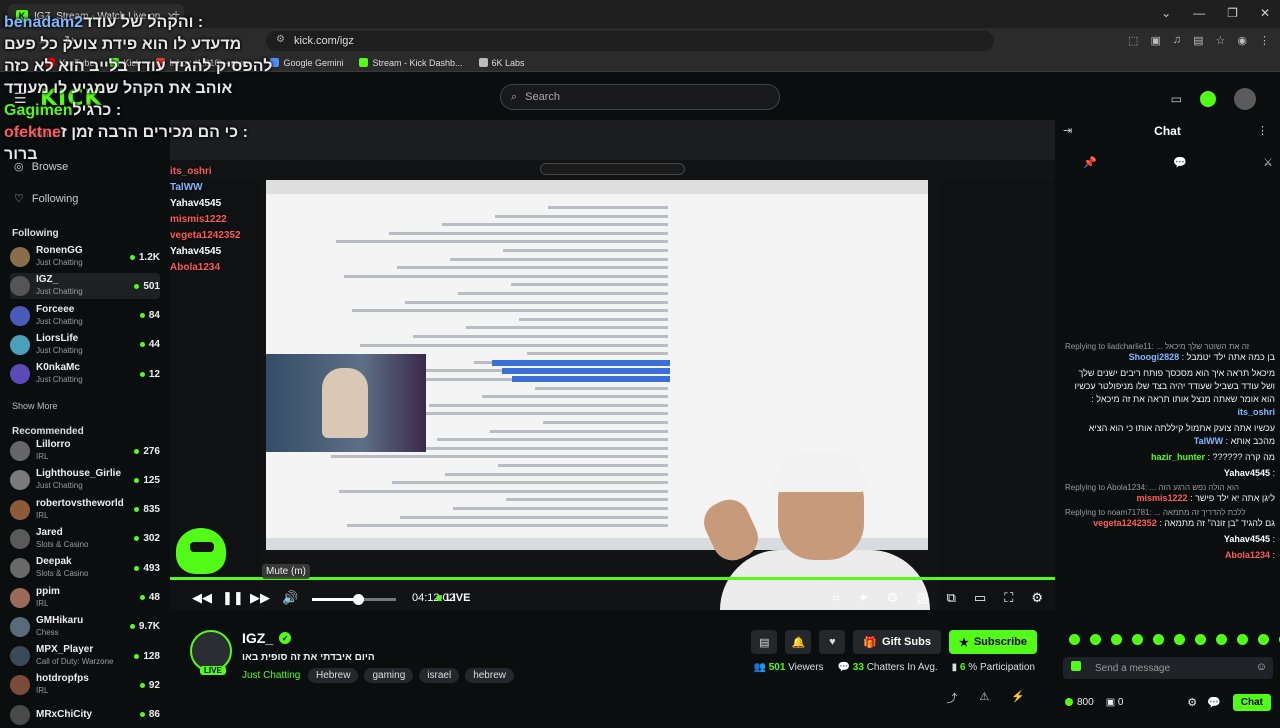 The width and height of the screenshot is (1280, 728). What do you see at coordinates (85, 598) in the screenshot?
I see `sidebar-channel-ppim: ppim IRL 48` at bounding box center [85, 598].